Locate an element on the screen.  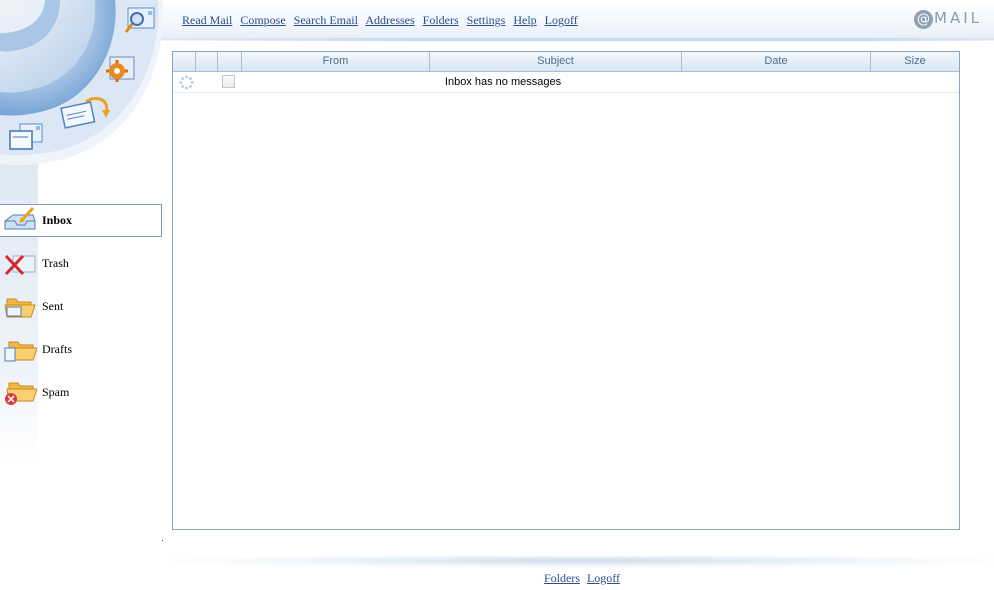
nav-addresses: Addresses is located at coordinates (389, 20).